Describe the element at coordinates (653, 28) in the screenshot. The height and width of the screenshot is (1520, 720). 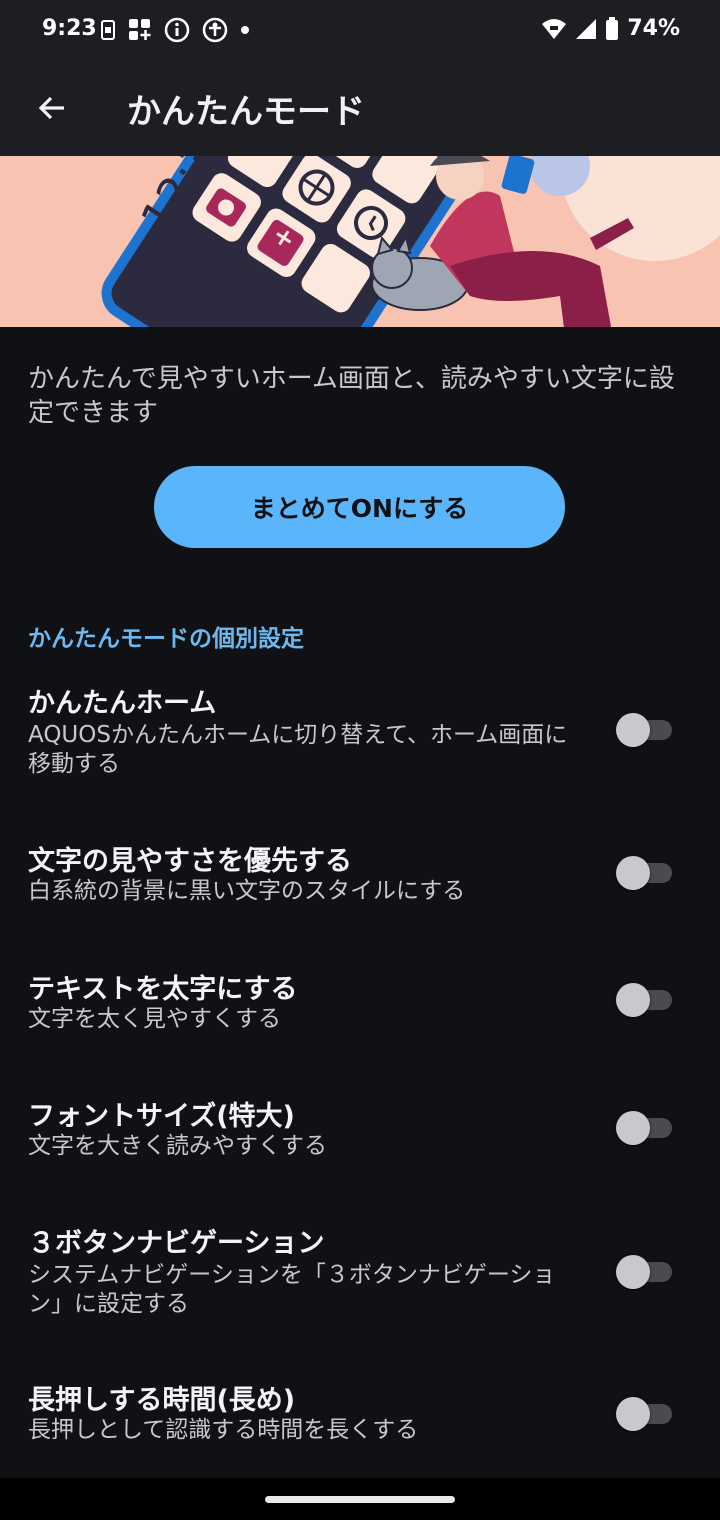
I see `battery-percent: 74%` at that location.